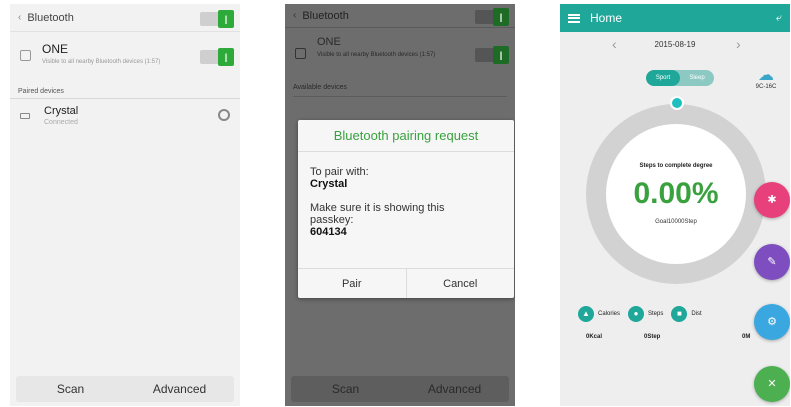  I want to click on device-name: ONE, so click(329, 42).